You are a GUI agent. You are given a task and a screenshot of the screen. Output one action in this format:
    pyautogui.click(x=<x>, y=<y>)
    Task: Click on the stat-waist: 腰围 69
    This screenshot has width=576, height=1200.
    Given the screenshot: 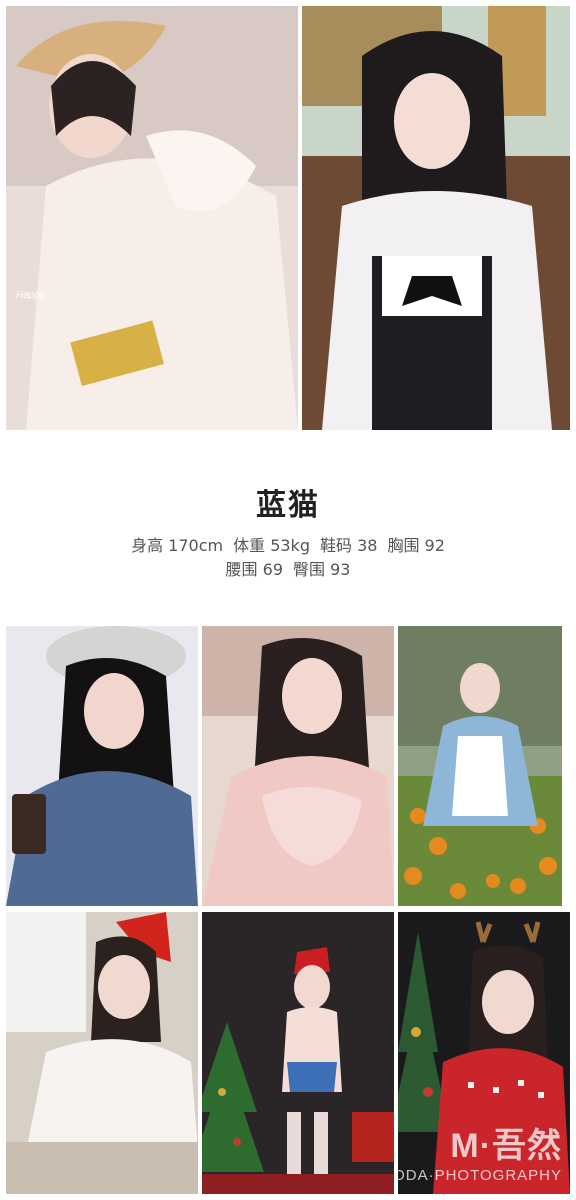 What is the action you would take?
    pyautogui.click(x=254, y=569)
    